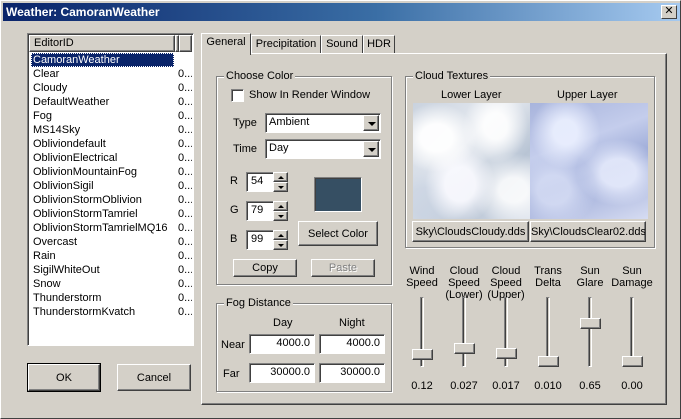 The image size is (681, 419). I want to click on time-label: Time, so click(245, 149).